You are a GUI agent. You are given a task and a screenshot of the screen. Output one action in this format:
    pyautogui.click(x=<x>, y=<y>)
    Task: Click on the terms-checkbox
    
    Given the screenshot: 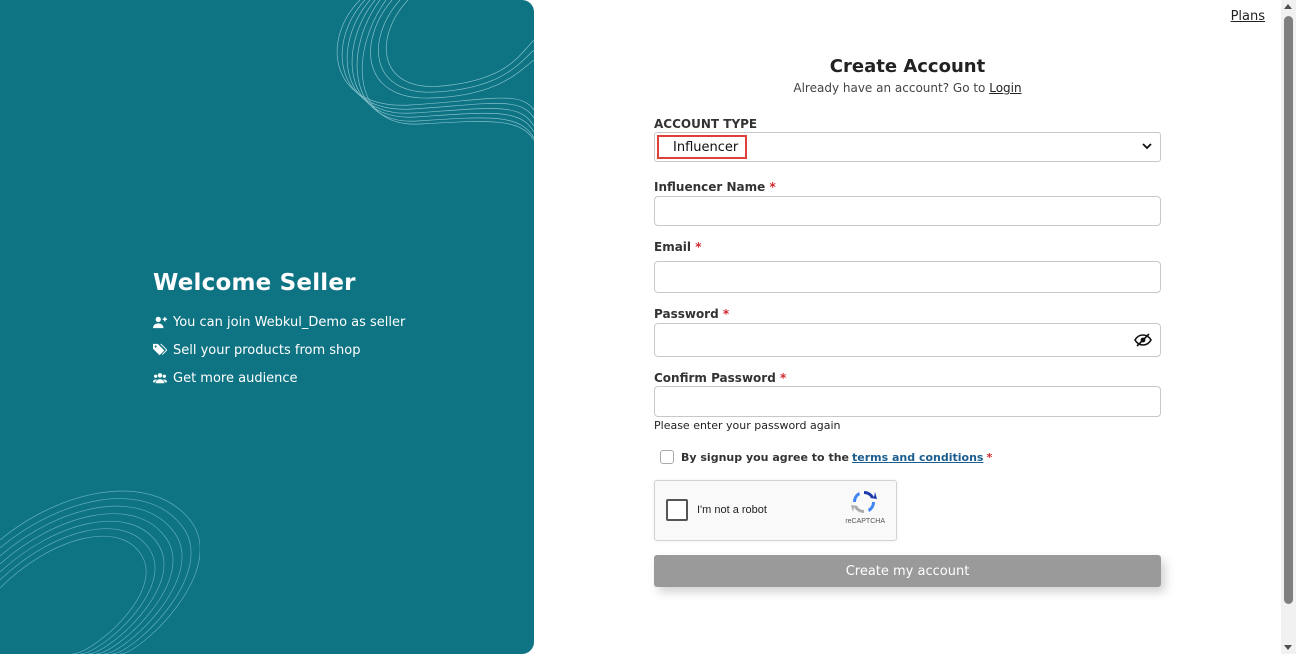 What is the action you would take?
    pyautogui.click(x=667, y=457)
    